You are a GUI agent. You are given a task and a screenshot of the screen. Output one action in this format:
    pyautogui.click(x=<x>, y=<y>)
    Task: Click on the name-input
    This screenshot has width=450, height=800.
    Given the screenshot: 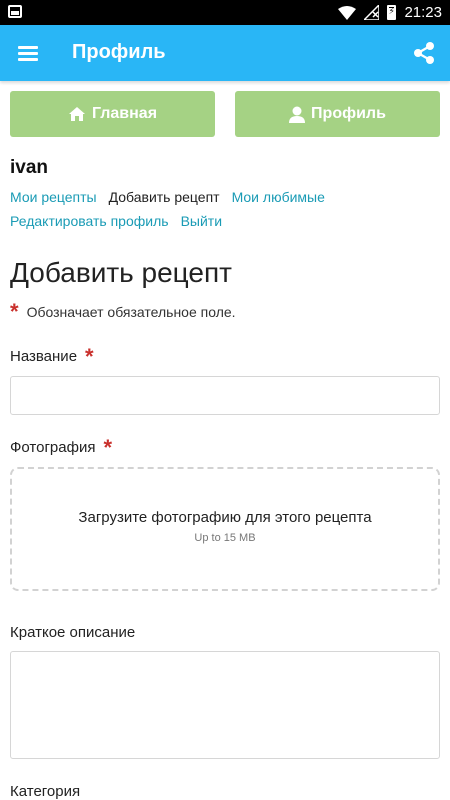 What is the action you would take?
    pyautogui.click(x=225, y=395)
    